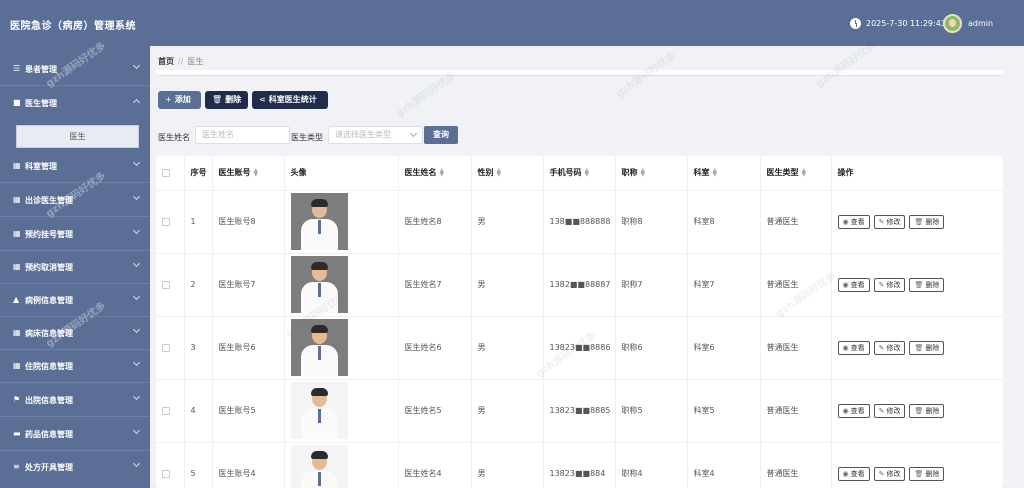  What do you see at coordinates (75, 366) in the screenshot?
I see `sidebar-item-hospitalization: ▦ 住院信息管理` at bounding box center [75, 366].